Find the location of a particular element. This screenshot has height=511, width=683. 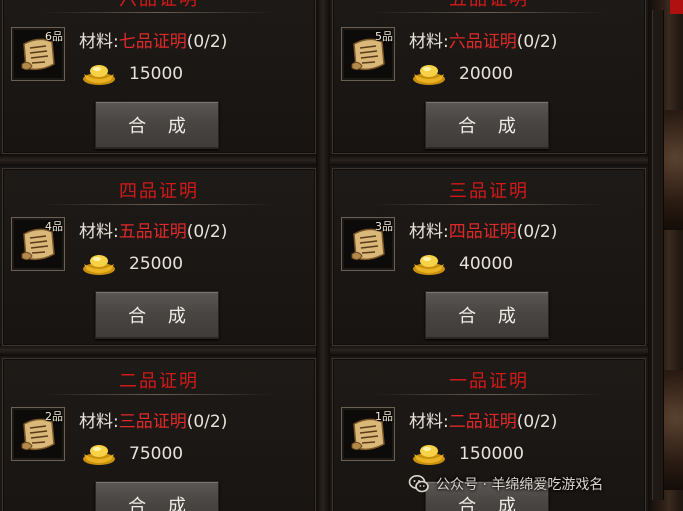

material-requirement: 材料:五品证明(0/2) is located at coordinates (153, 229).